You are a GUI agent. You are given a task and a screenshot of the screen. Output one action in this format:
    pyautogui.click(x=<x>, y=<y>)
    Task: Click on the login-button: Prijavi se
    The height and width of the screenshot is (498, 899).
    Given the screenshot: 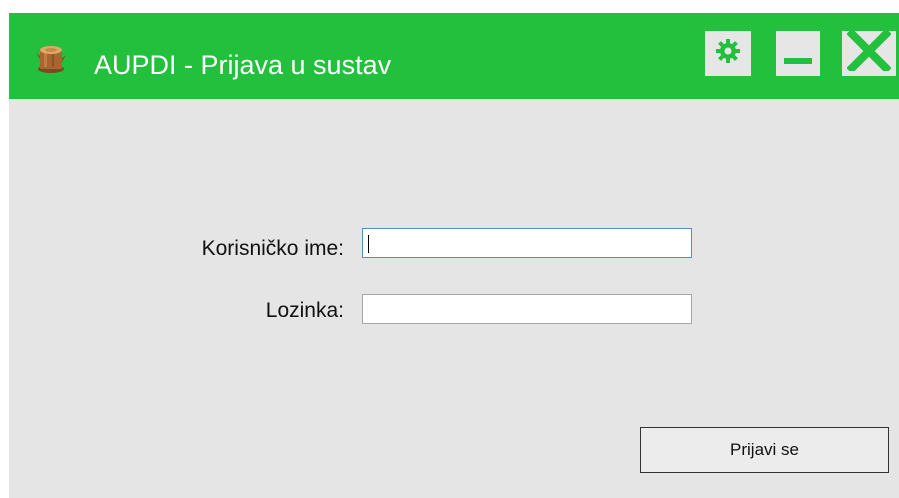 What is the action you would take?
    pyautogui.click(x=764, y=450)
    